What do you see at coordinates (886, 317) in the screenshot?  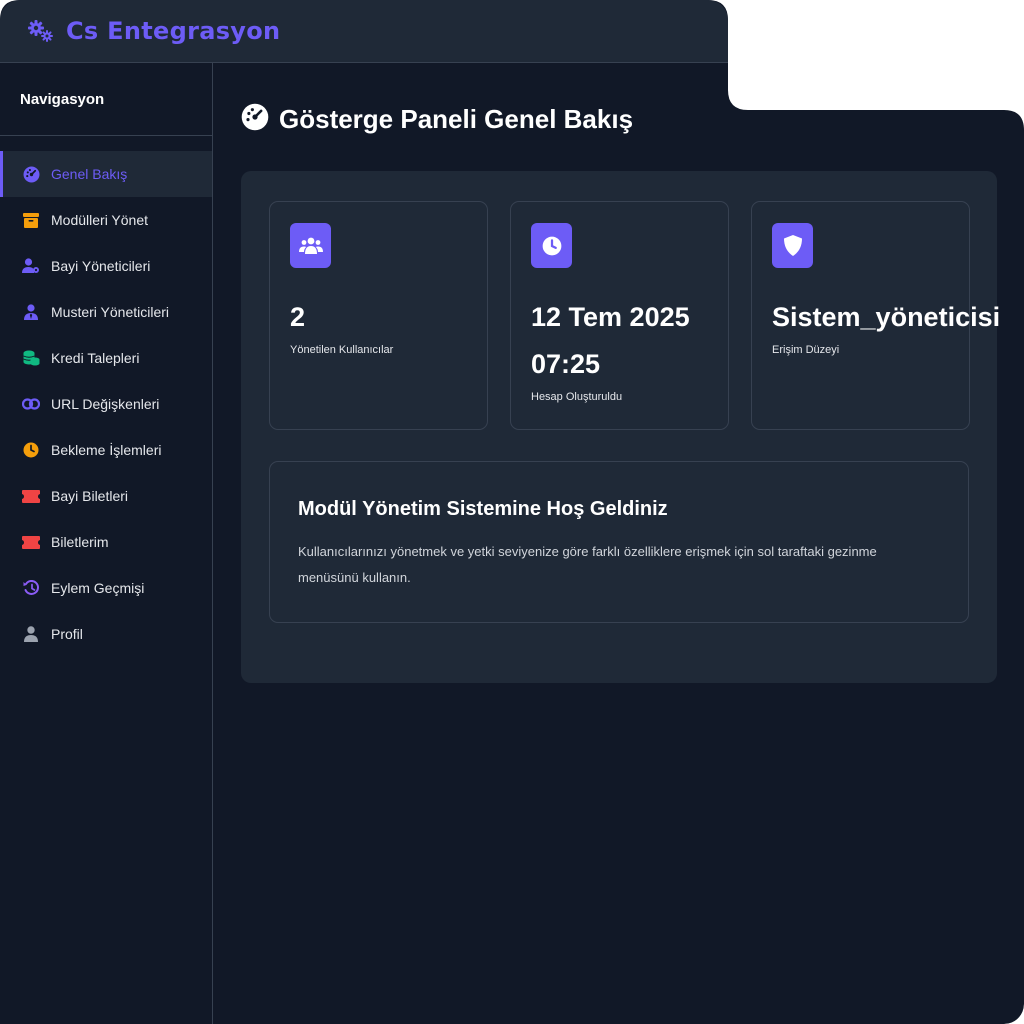 I see `stat-value: Sistem_yöneticisi` at bounding box center [886, 317].